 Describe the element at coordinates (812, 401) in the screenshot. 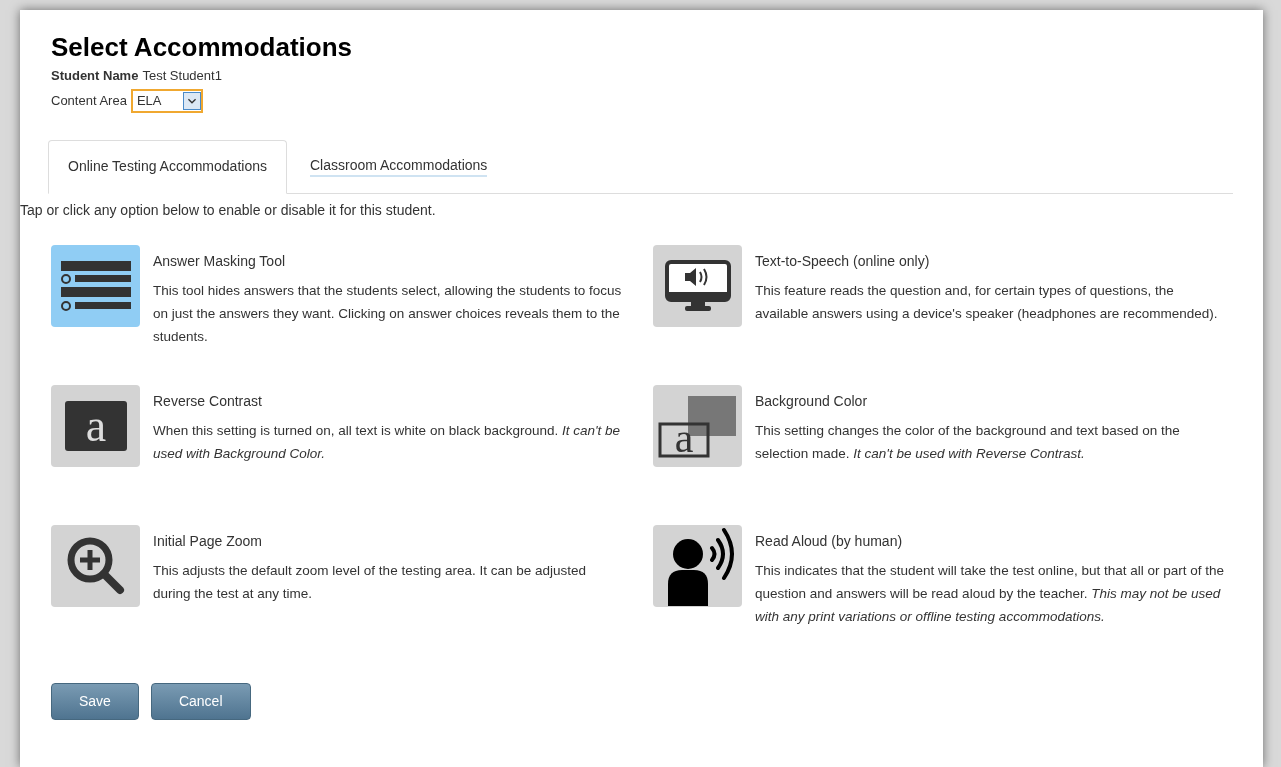

I see `option-title: Background Color` at that location.